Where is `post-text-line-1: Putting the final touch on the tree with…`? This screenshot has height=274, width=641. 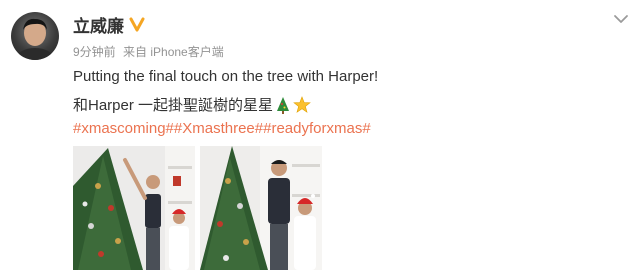
post-text-line-1: Putting the final touch on the tree with… is located at coordinates (226, 76).